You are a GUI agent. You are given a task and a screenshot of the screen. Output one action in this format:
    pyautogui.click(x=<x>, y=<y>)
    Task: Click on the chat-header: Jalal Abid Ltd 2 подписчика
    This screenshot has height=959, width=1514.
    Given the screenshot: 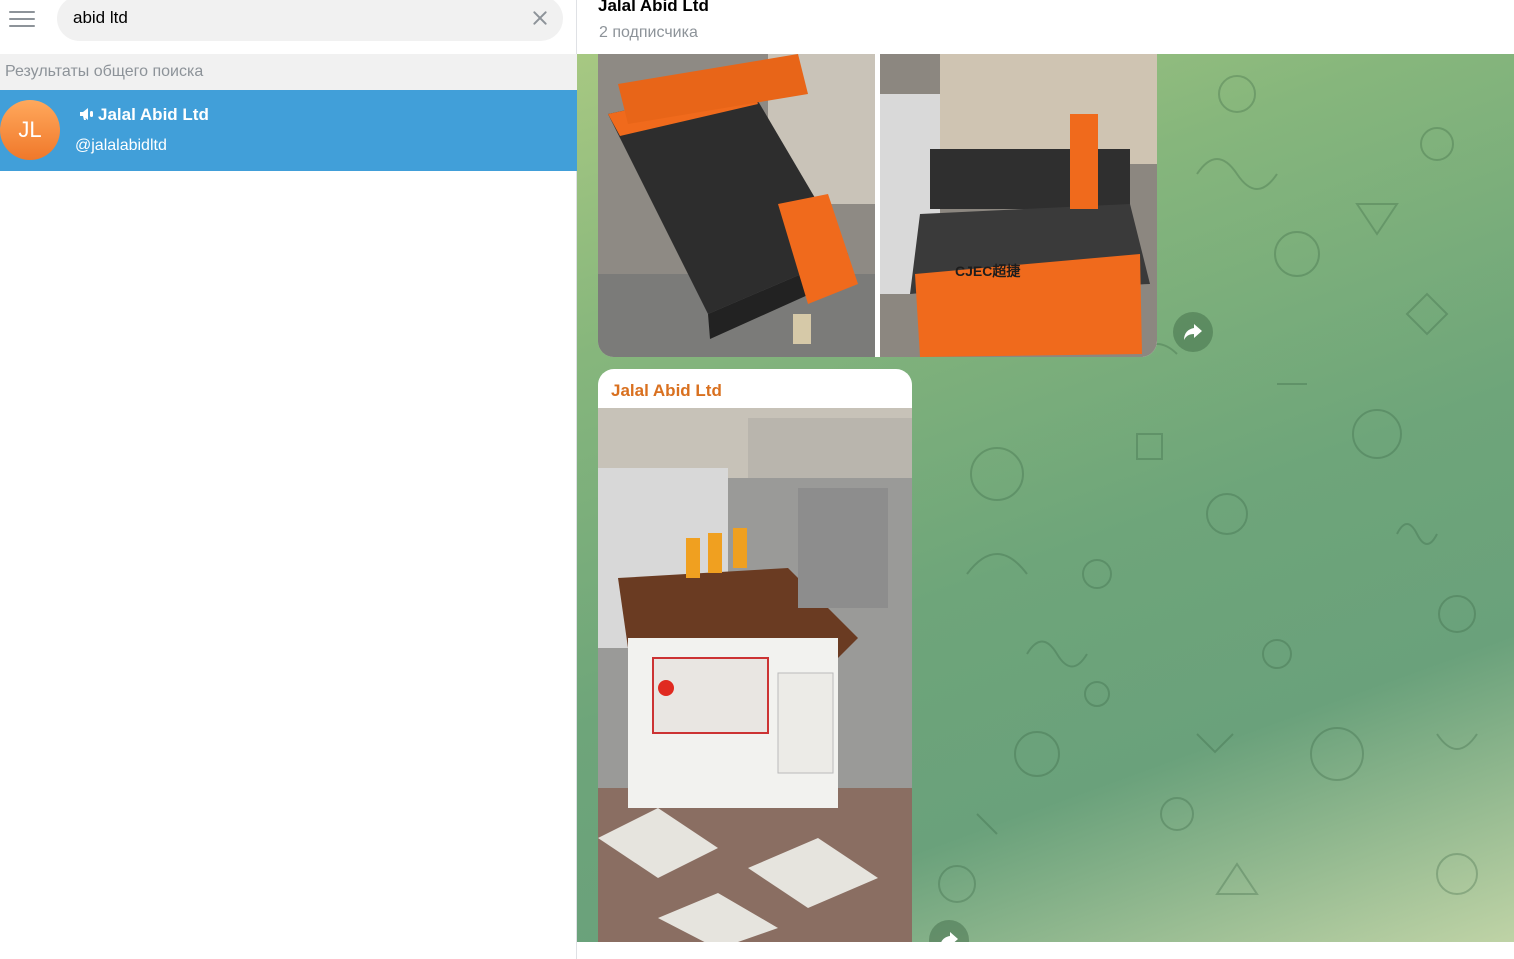 What is the action you would take?
    pyautogui.click(x=1045, y=27)
    